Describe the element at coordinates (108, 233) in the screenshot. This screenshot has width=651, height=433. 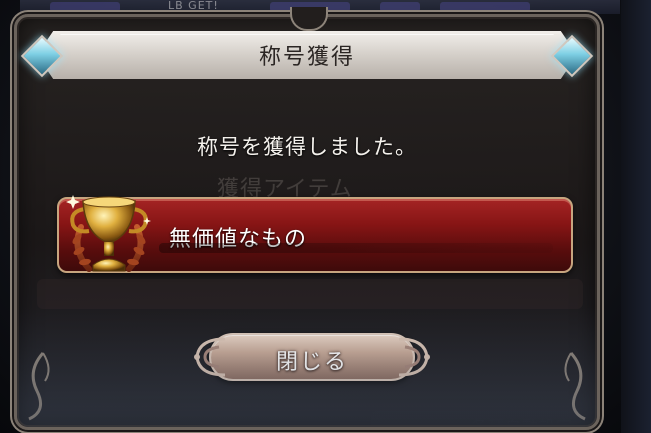
I see `gold-trophy-icon` at that location.